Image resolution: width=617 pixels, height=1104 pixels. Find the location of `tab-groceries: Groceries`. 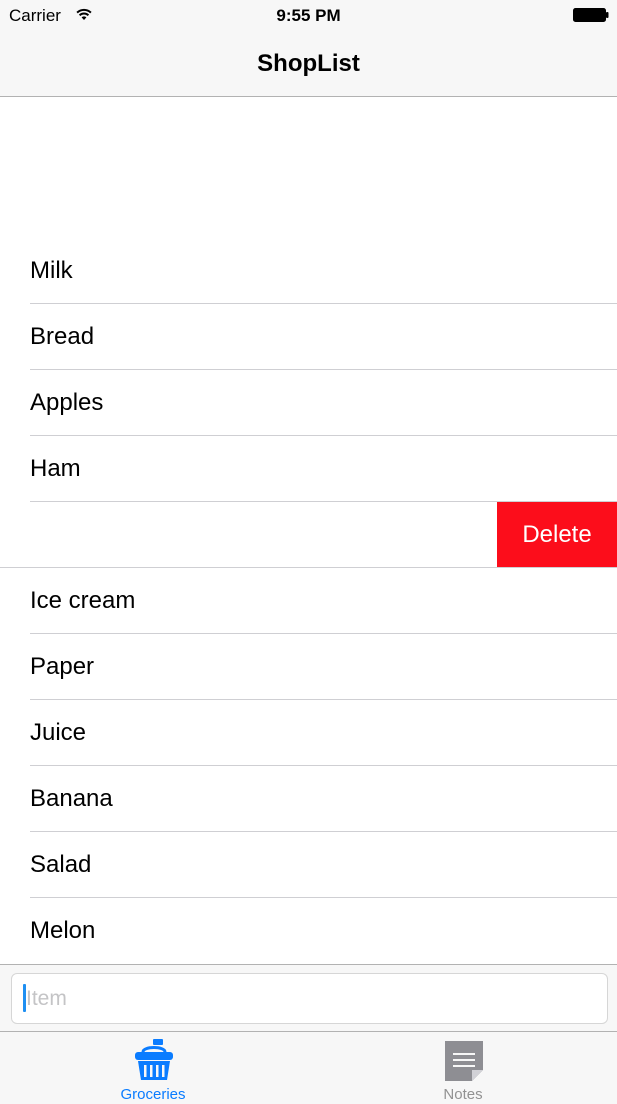

tab-groceries: Groceries is located at coordinates (154, 1068).